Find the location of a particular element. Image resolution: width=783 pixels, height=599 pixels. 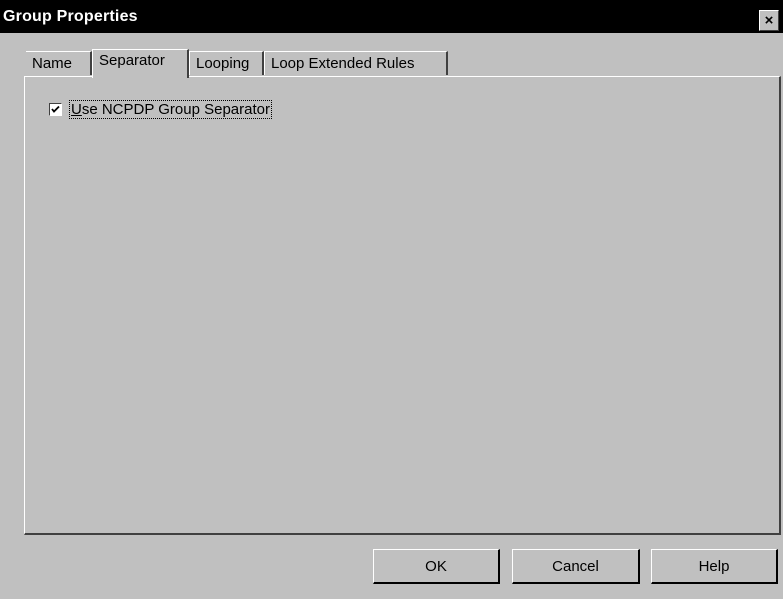

tab-name: Name is located at coordinates (59, 63).